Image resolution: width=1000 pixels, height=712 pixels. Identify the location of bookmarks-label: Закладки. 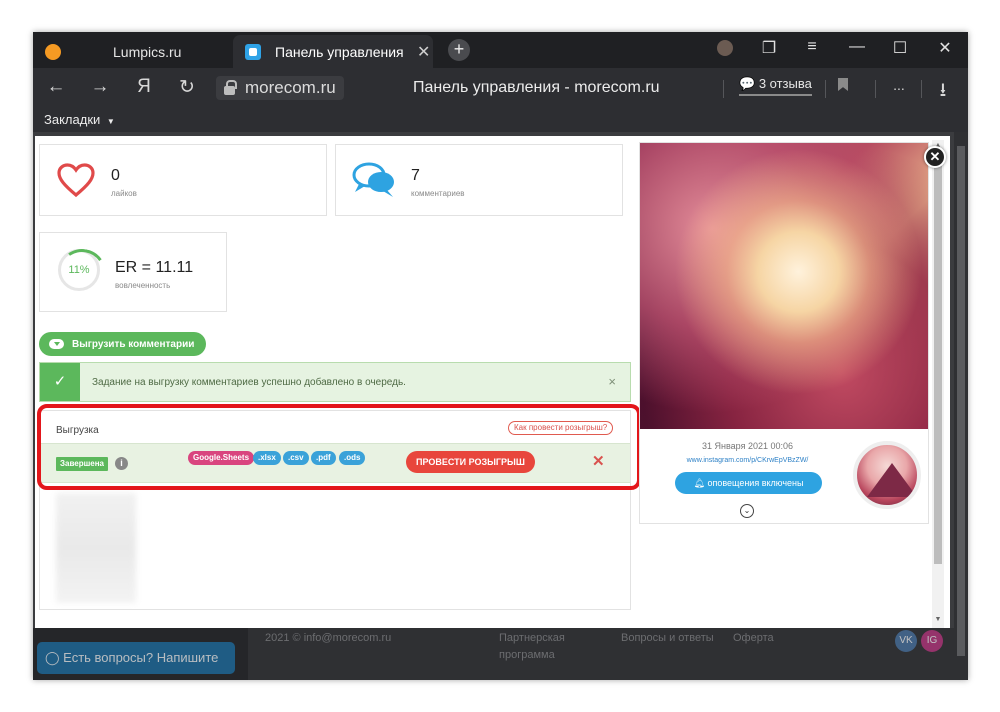
(72, 119).